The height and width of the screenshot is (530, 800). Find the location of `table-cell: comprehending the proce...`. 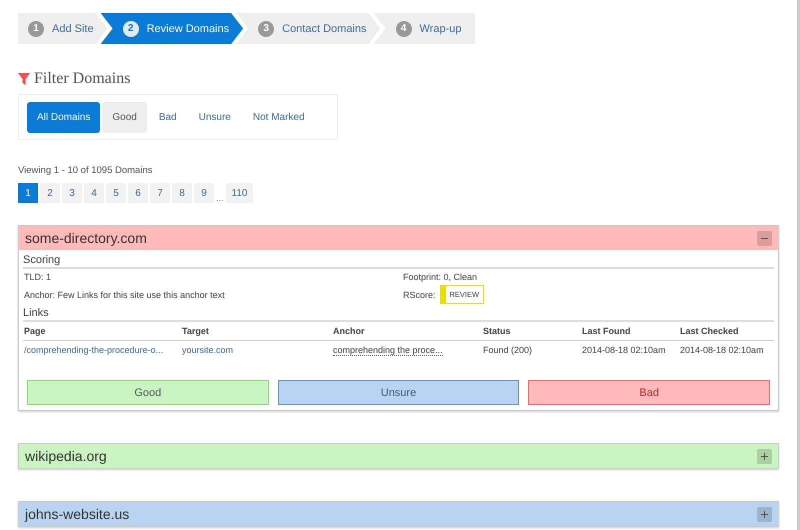

table-cell: comprehending the proce... is located at coordinates (407, 350).